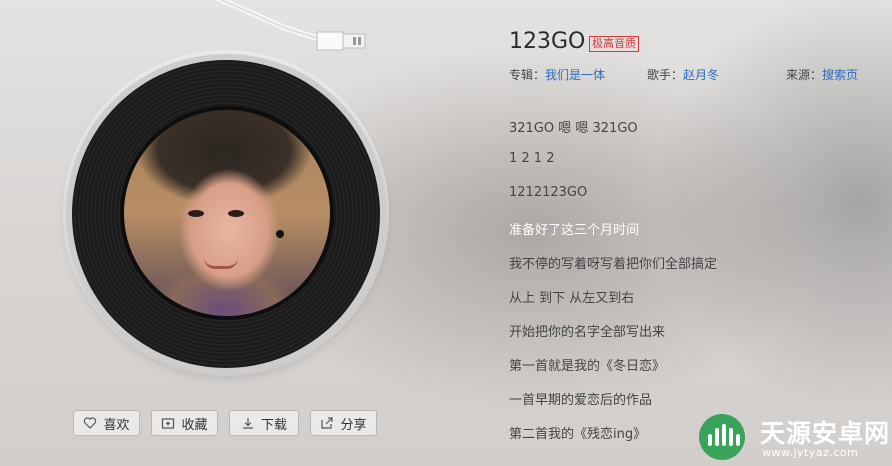 The image size is (892, 466). What do you see at coordinates (810, 452) in the screenshot?
I see `watermark-url: www.jytyaz.com` at bounding box center [810, 452].